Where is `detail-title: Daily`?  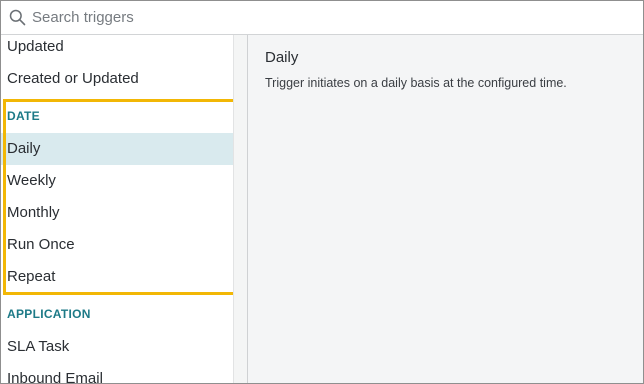 detail-title: Daily is located at coordinates (282, 57).